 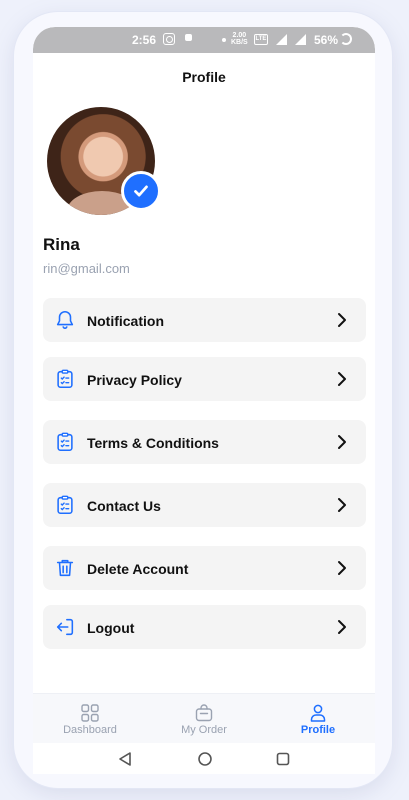 I want to click on bottom-tab-bar: Dashboard My Order Profile, so click(x=204, y=718).